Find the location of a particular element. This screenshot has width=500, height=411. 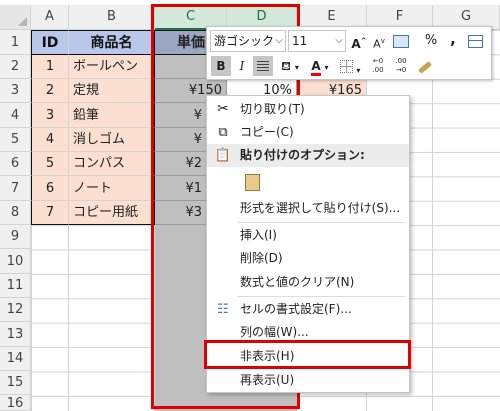

font-color-a-icon: A is located at coordinates (316, 67).